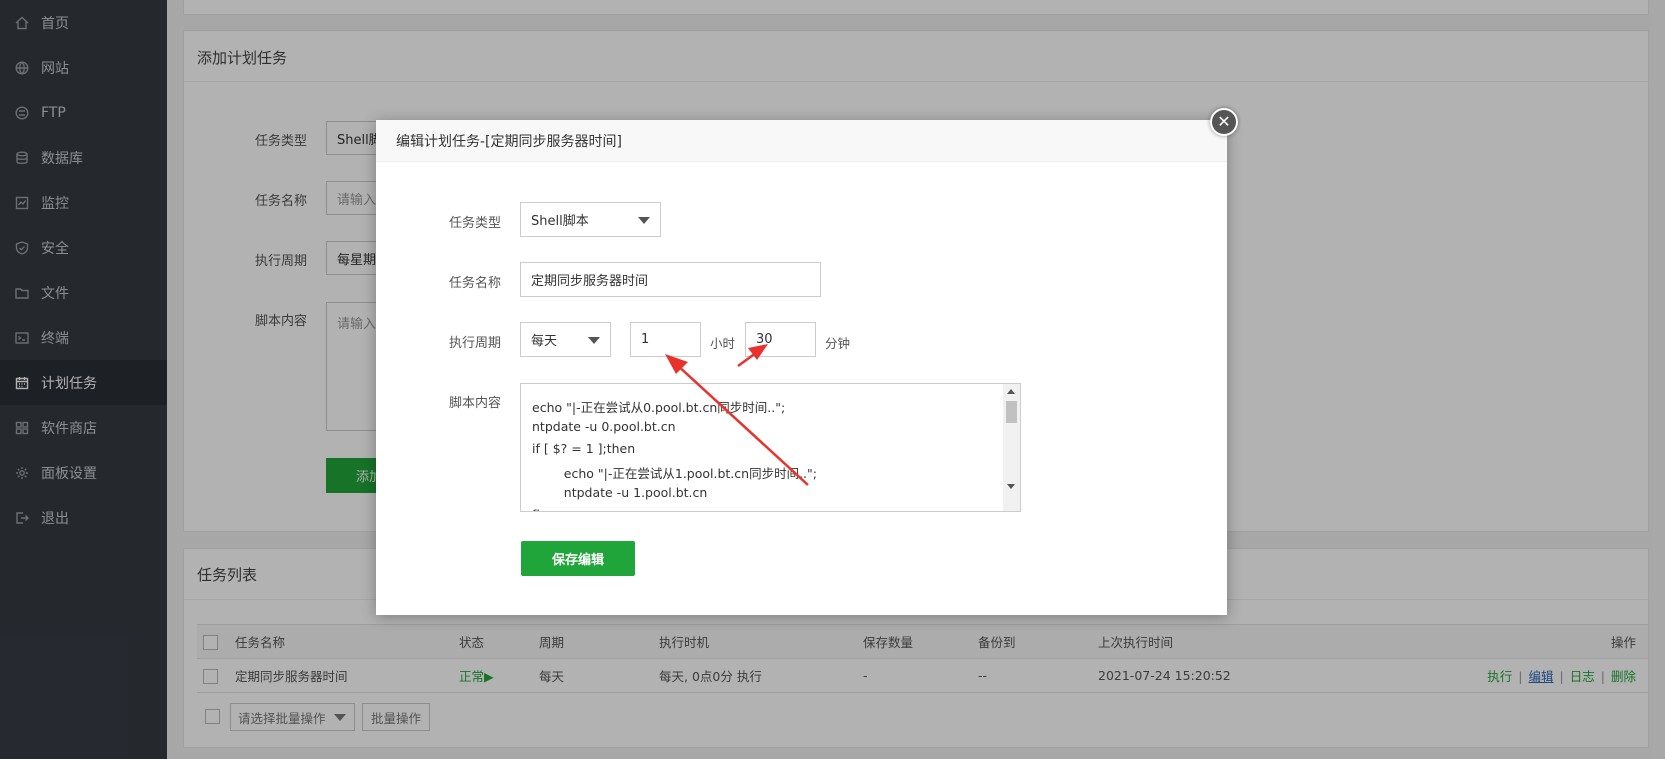 This screenshot has width=1665, height=759. I want to click on script-line: fi, so click(536, 509).